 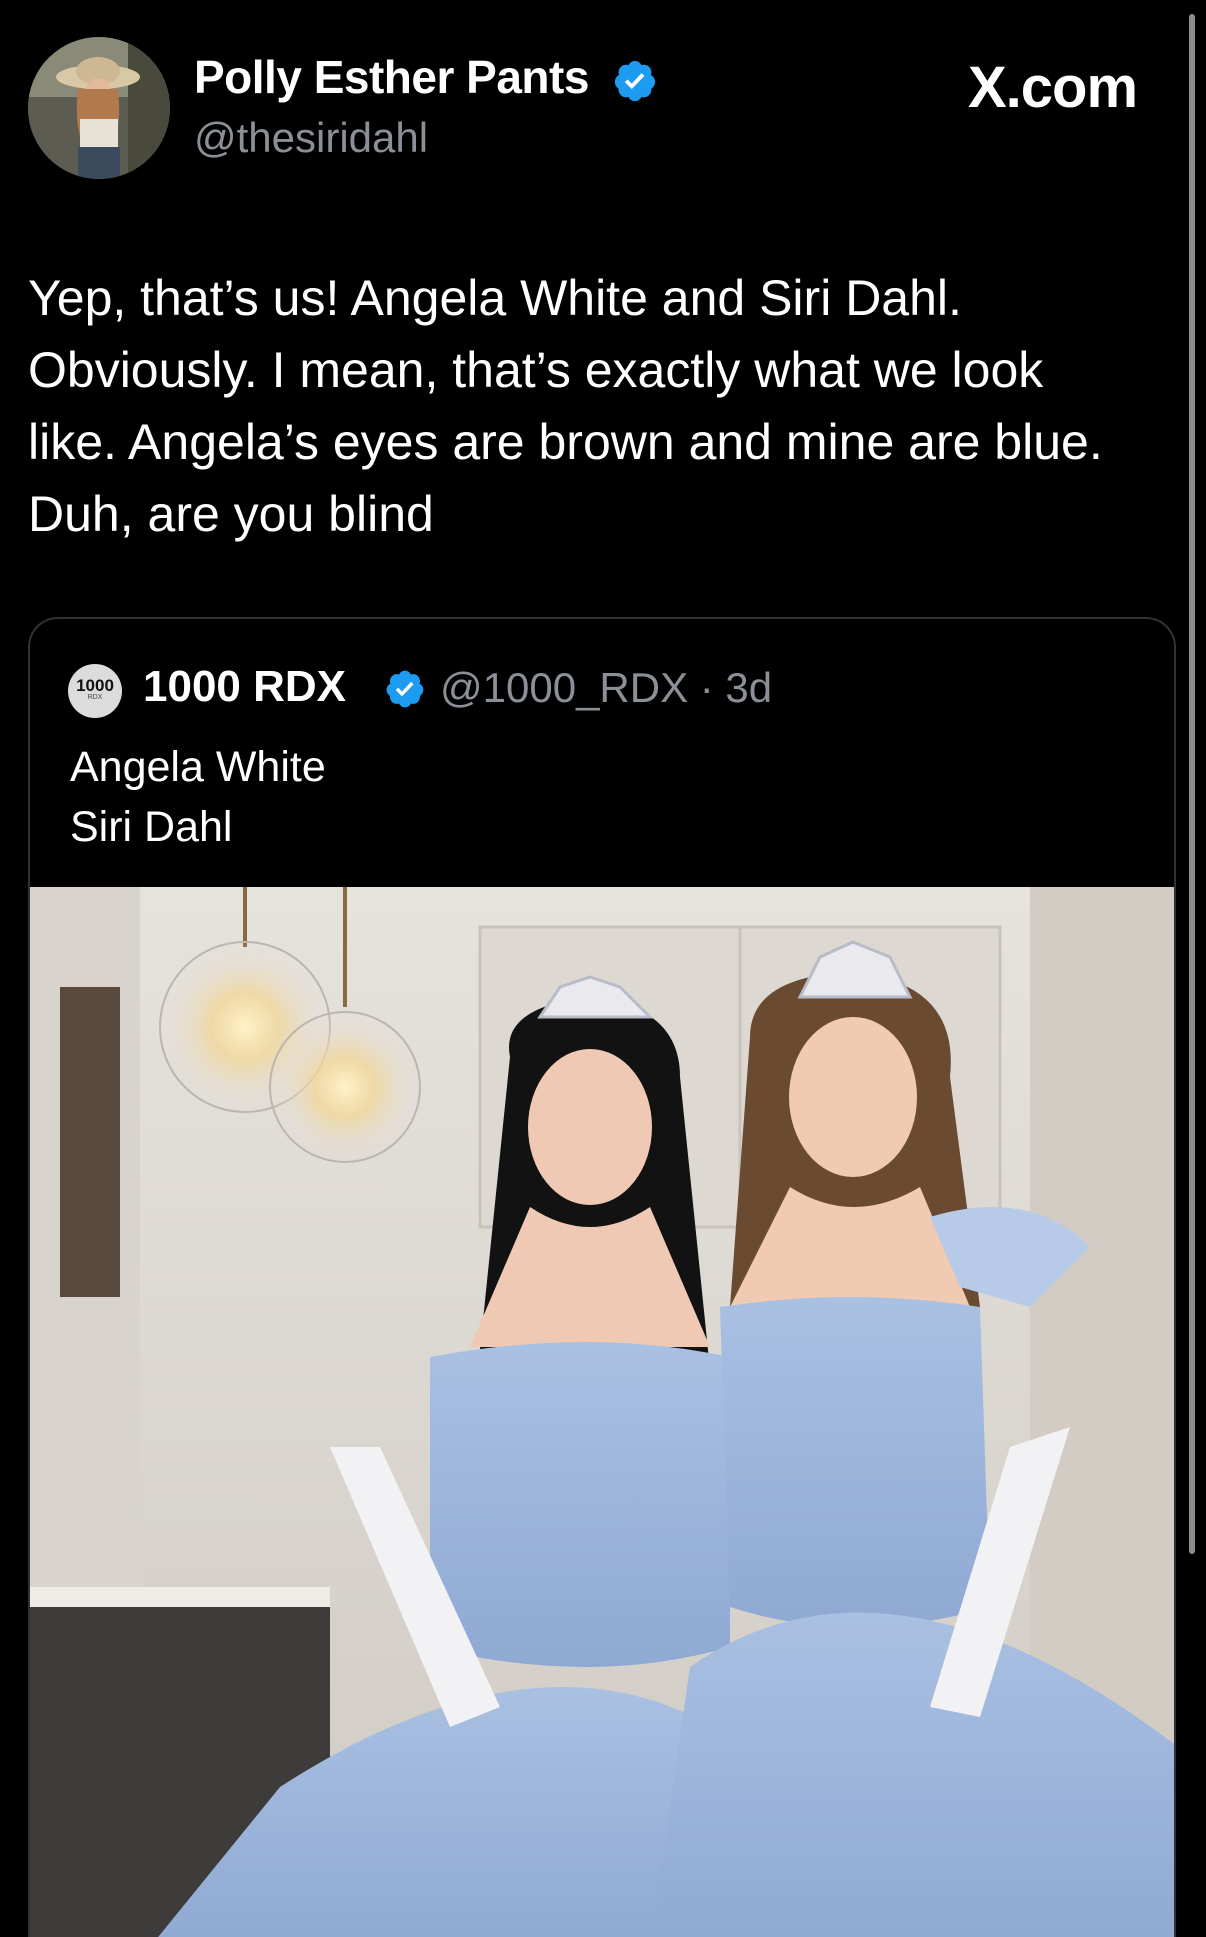 What do you see at coordinates (151, 827) in the screenshot?
I see `quoted-text-line: Siri Dahl` at bounding box center [151, 827].